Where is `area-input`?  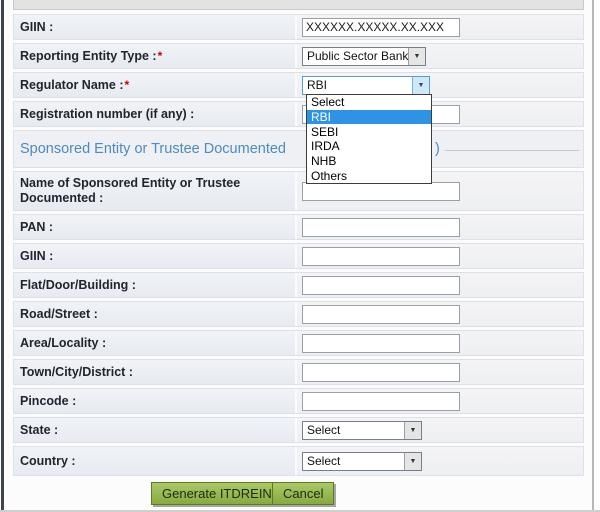 area-input is located at coordinates (381, 343).